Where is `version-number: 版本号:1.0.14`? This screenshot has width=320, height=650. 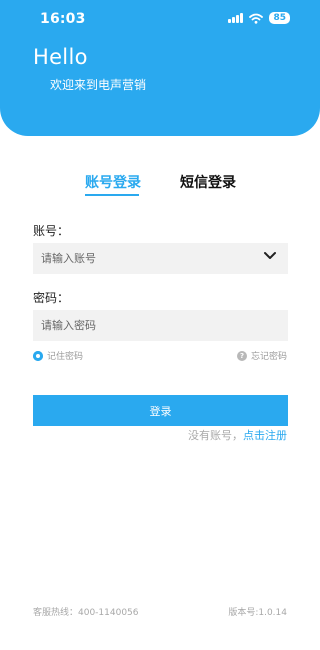 version-number: 版本号:1.0.14 is located at coordinates (257, 613).